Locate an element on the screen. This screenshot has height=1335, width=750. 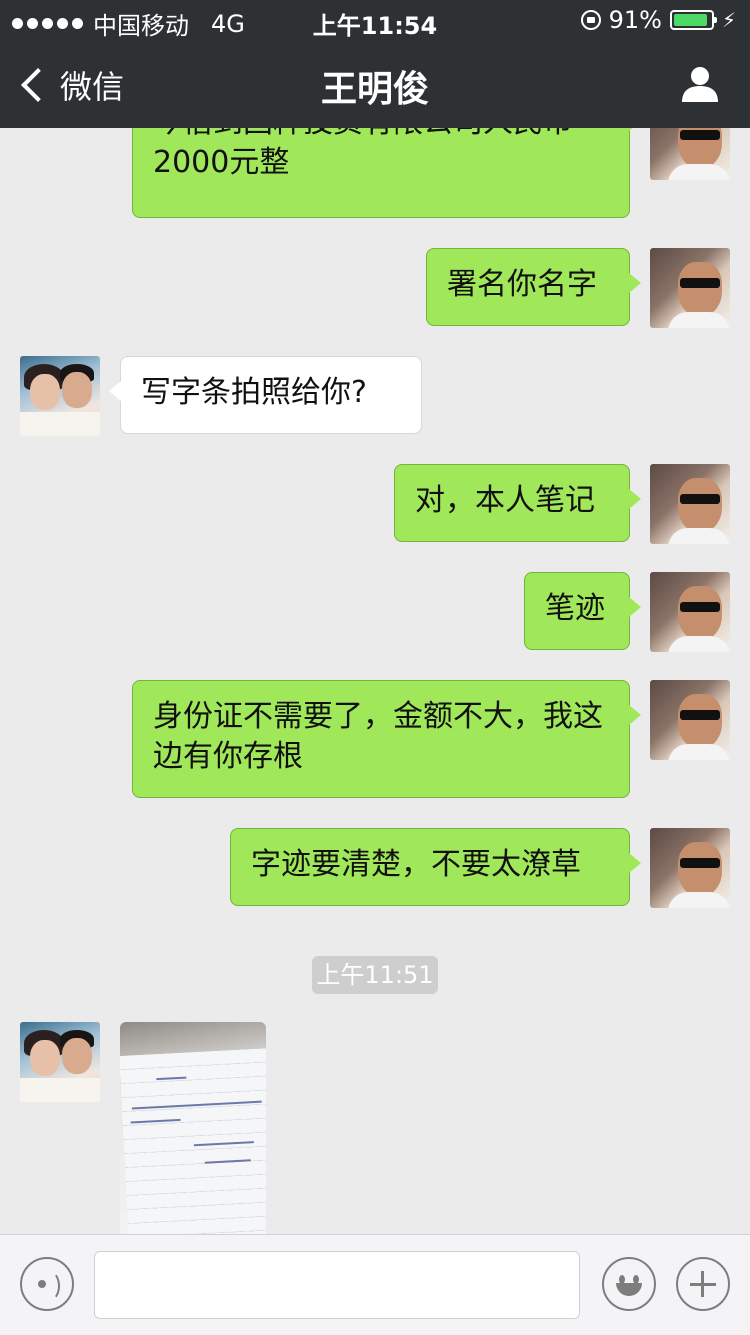
message-bubble: 笔迹 is located at coordinates (582, 611).